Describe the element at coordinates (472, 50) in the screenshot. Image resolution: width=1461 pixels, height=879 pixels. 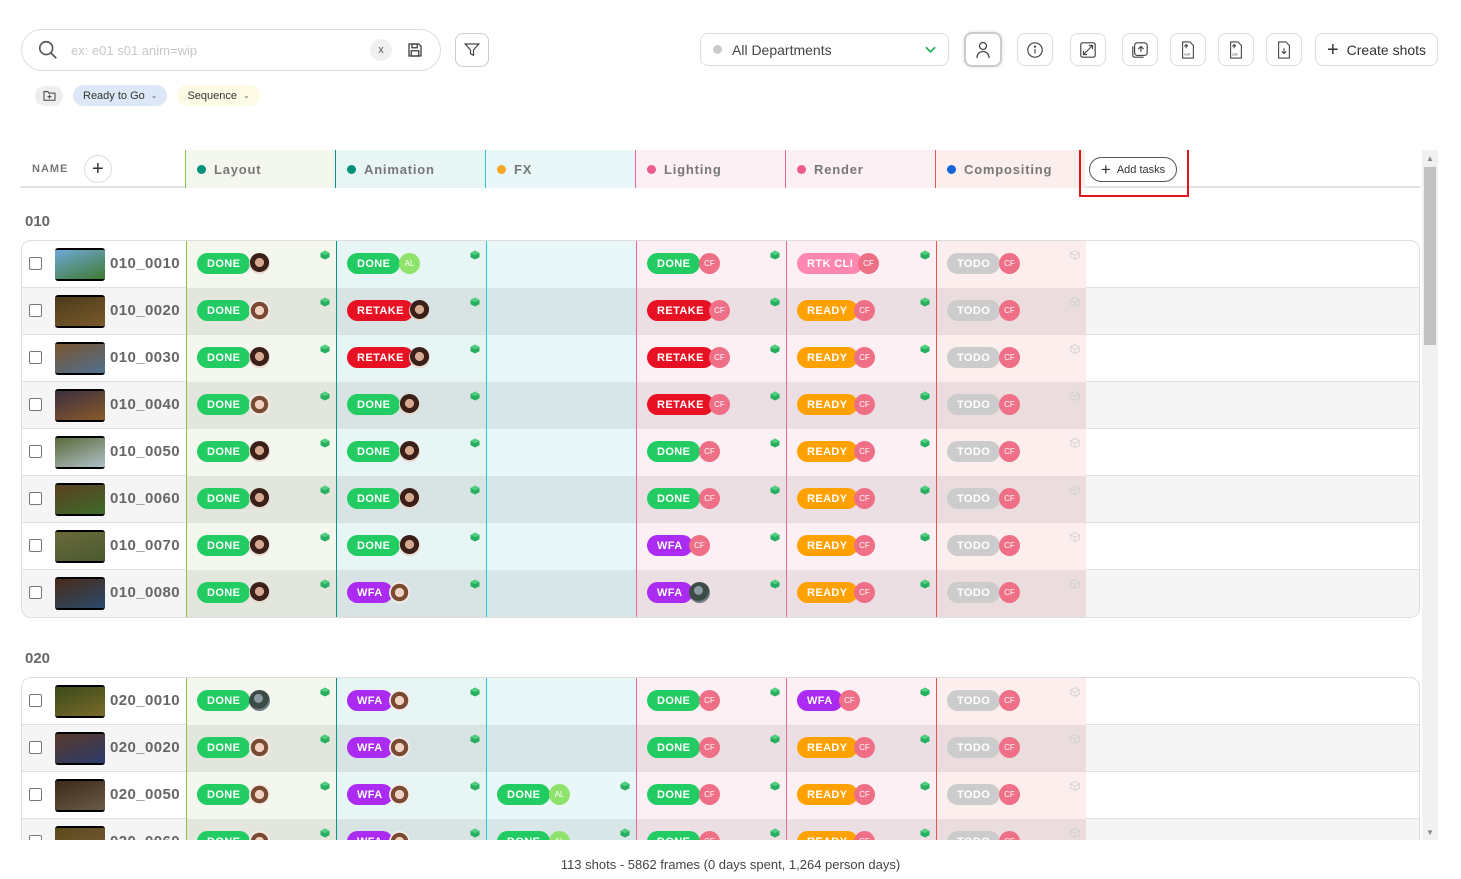
I see `filter-button` at that location.